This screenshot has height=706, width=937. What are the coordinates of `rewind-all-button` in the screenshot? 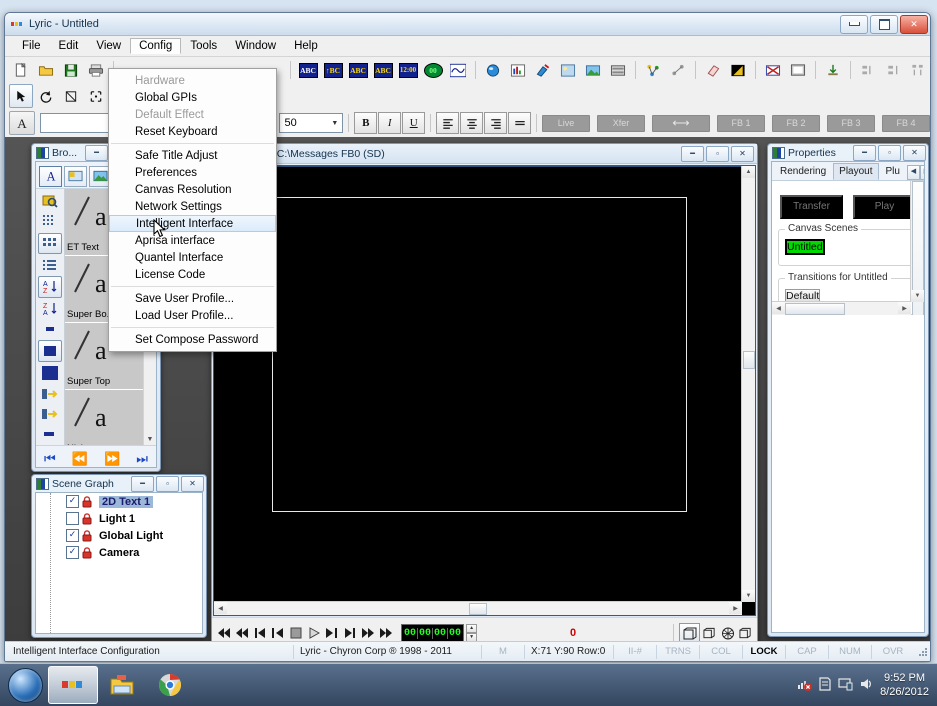 It's located at (223, 633).